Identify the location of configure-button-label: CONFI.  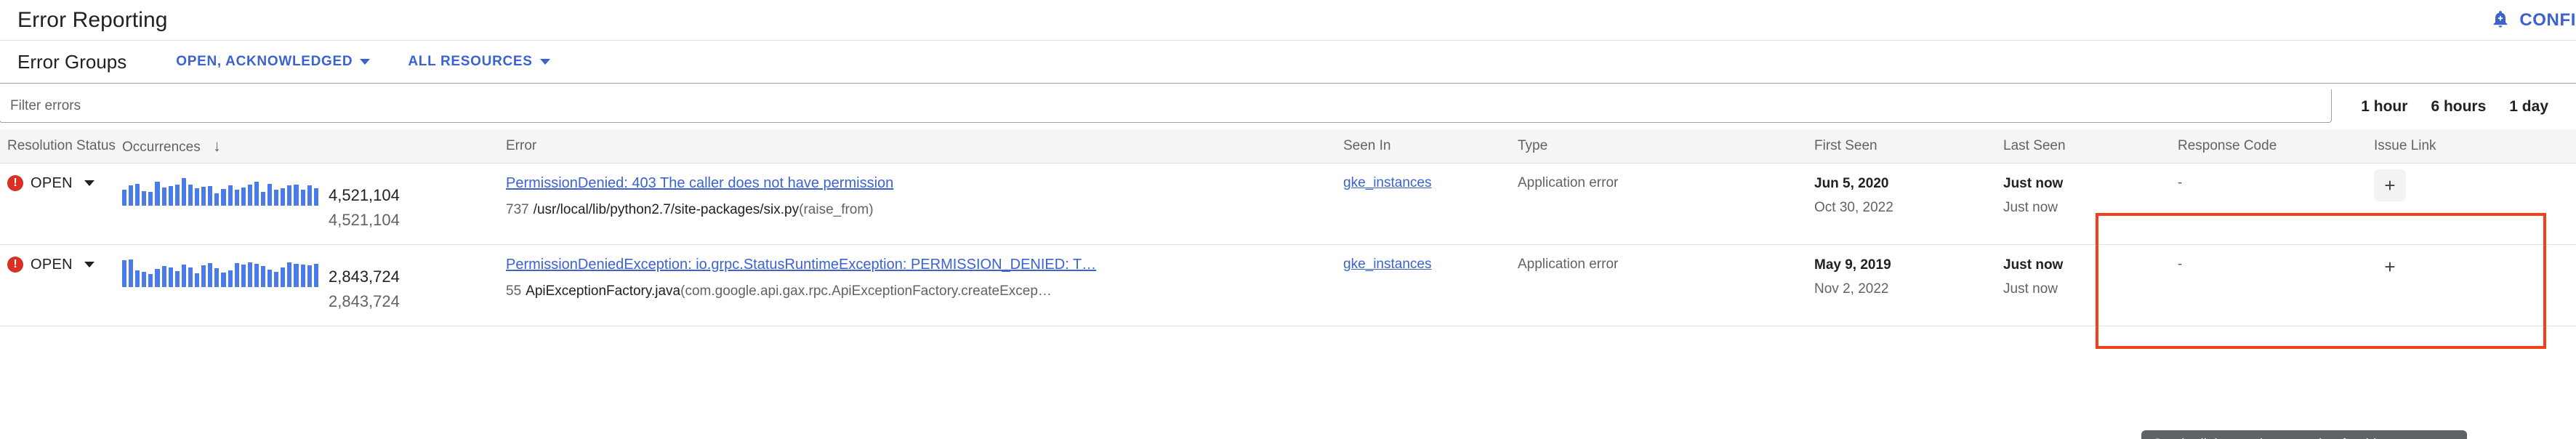
(2547, 20).